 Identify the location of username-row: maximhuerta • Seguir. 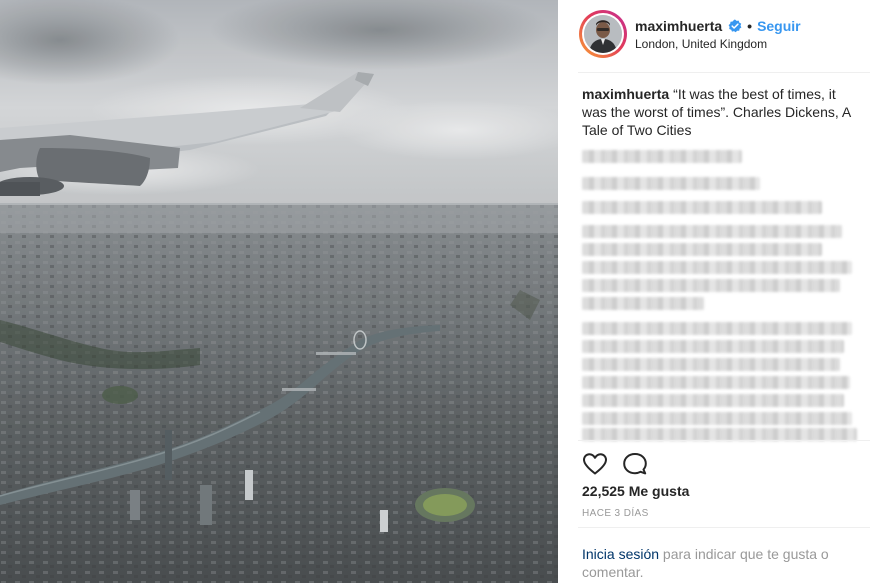
(718, 26).